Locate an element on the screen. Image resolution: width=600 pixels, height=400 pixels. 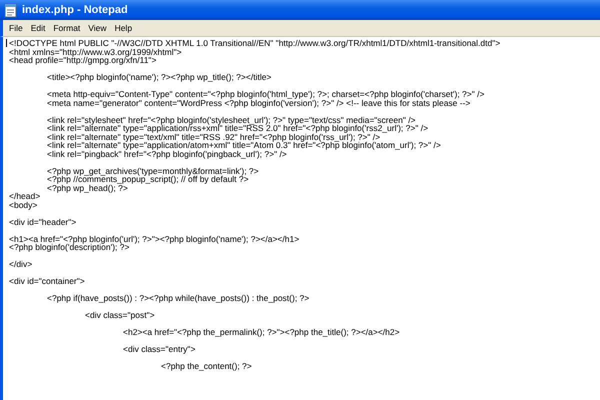
code-line: </div> is located at coordinates (20, 264).